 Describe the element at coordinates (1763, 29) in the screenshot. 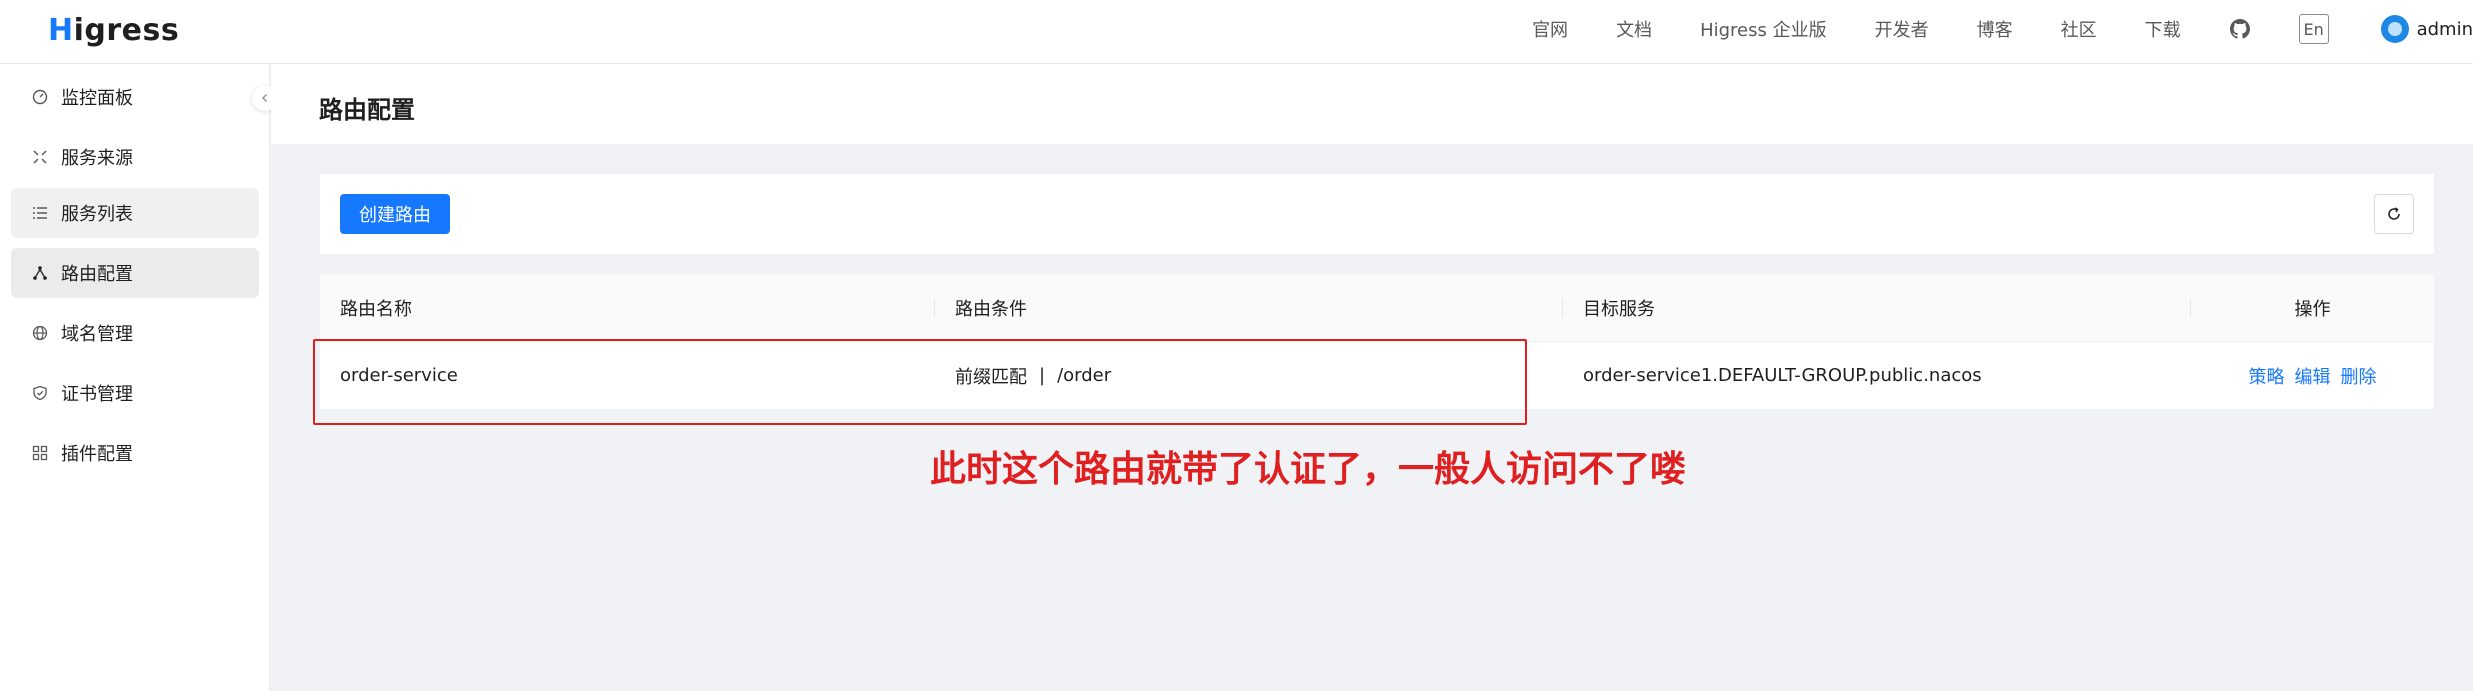

I see `nav-enterprise: Higress 企业版` at that location.